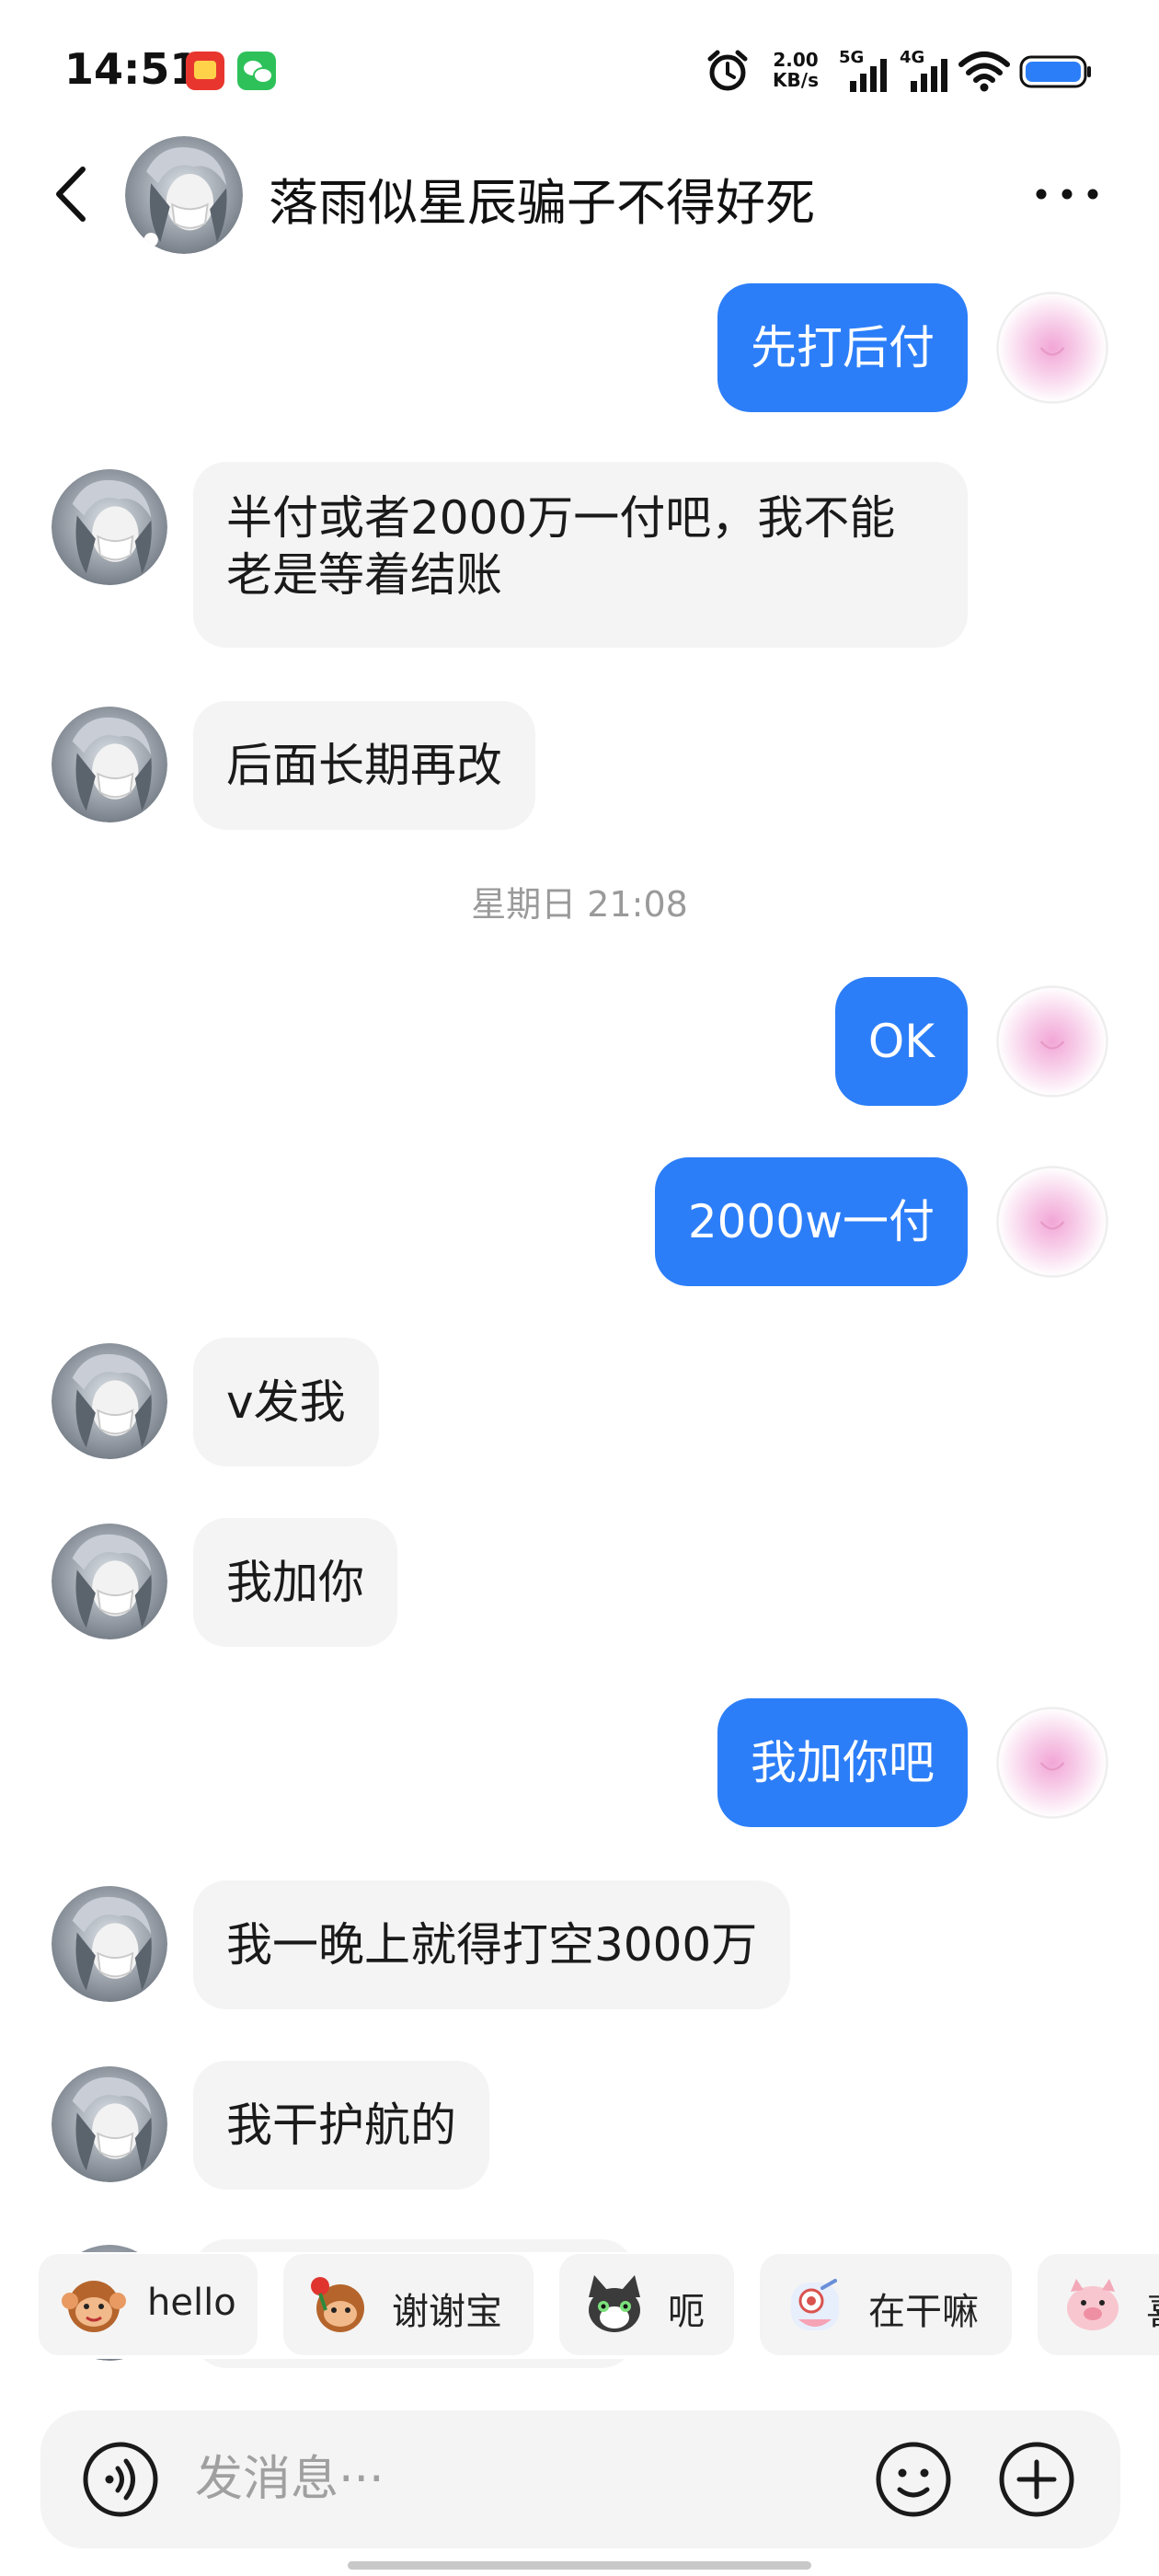 The height and width of the screenshot is (2576, 1159). I want to click on battery-icon, so click(1055, 71).